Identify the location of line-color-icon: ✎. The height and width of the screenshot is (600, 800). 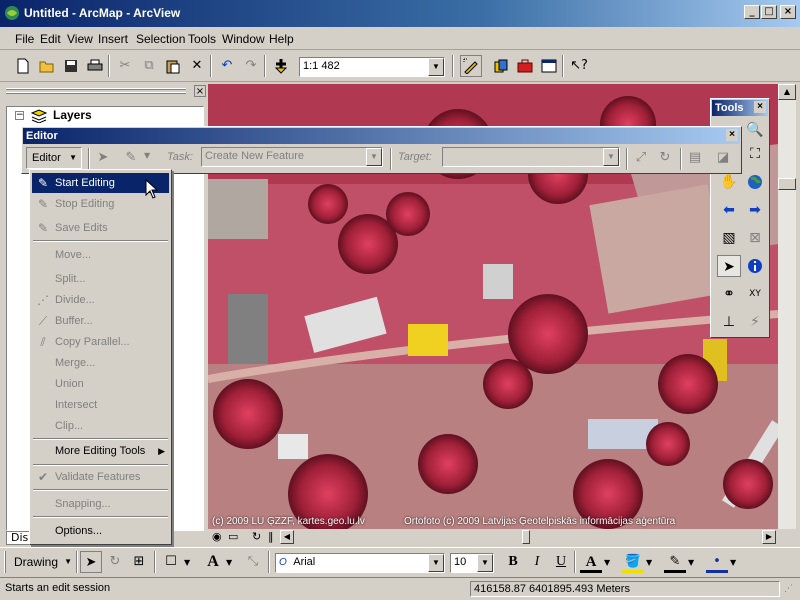
(675, 562).